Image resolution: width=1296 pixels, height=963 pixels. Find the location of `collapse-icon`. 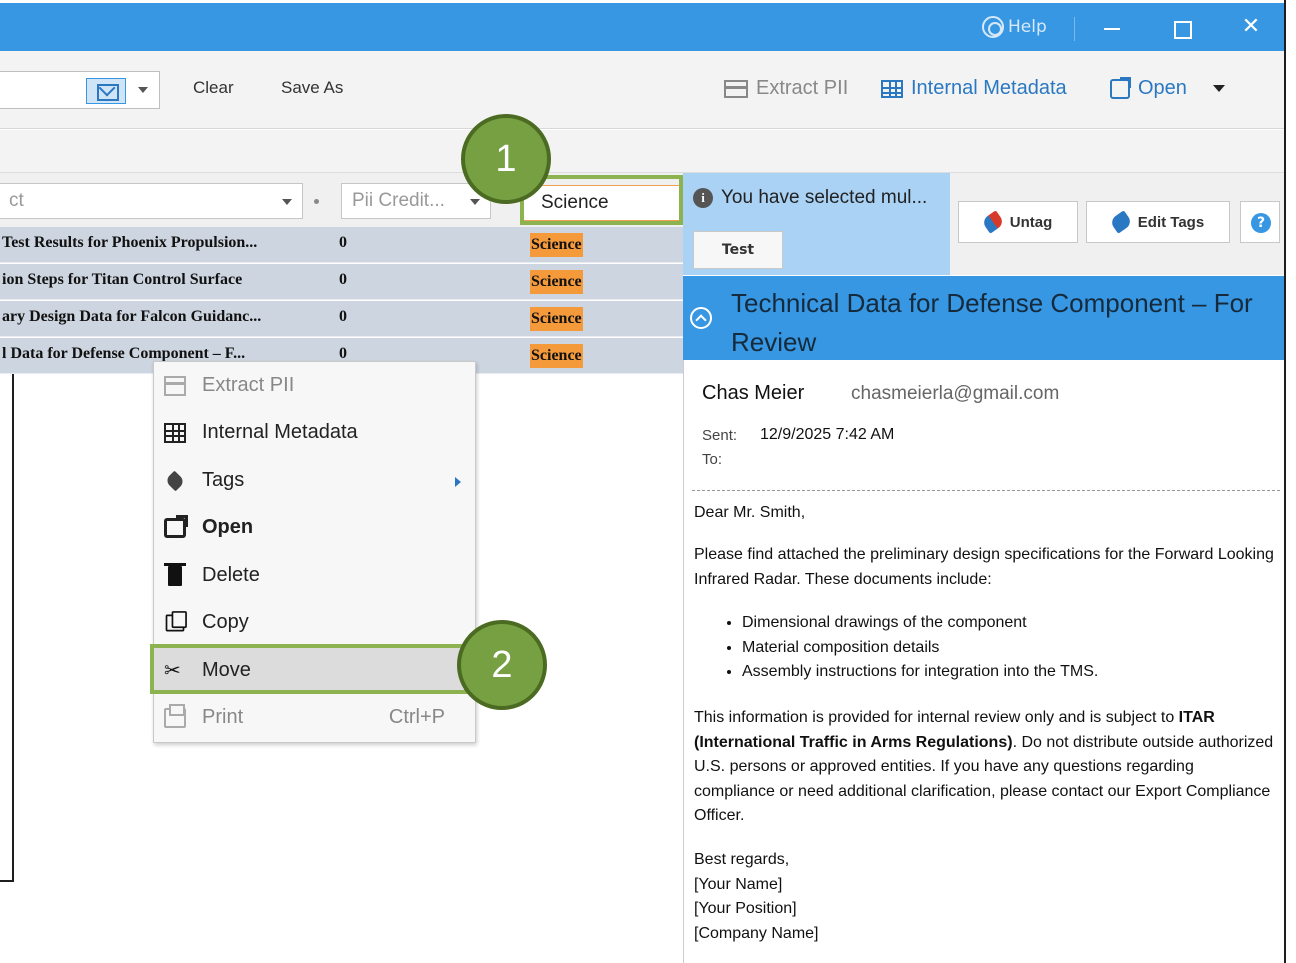

collapse-icon is located at coordinates (701, 318).